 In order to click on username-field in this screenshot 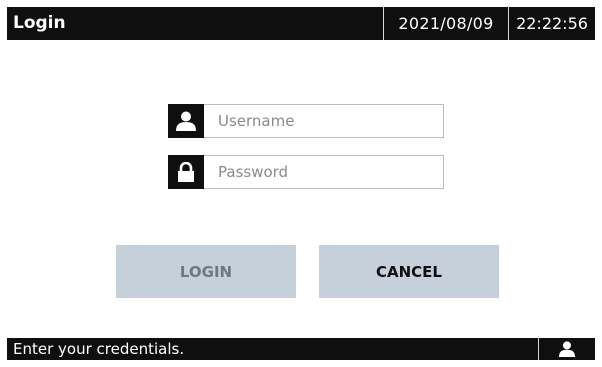, I will do `click(306, 121)`.